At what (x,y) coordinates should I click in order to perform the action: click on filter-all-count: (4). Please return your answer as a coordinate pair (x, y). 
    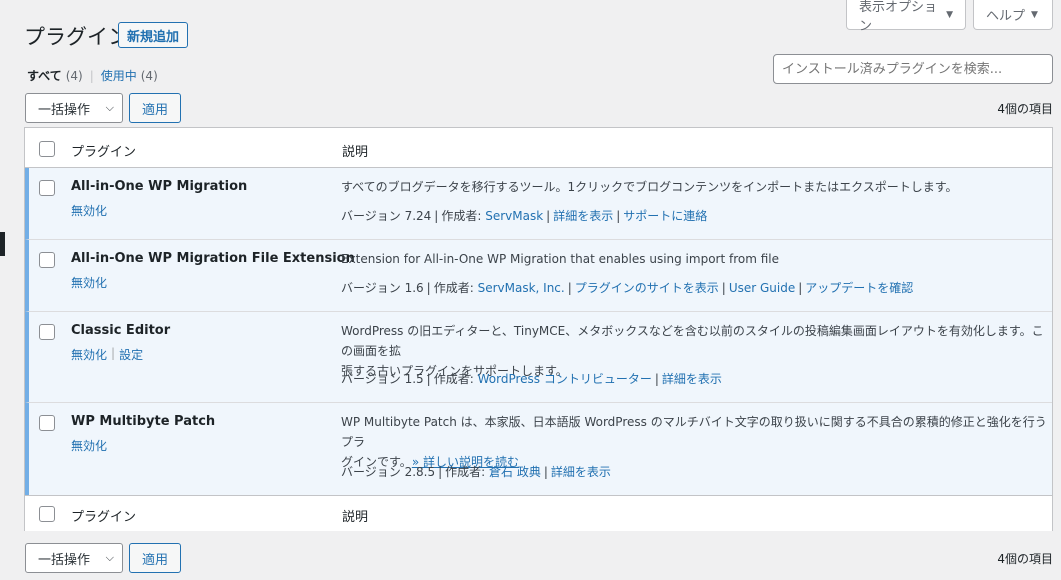
    Looking at the image, I should click on (74, 75).